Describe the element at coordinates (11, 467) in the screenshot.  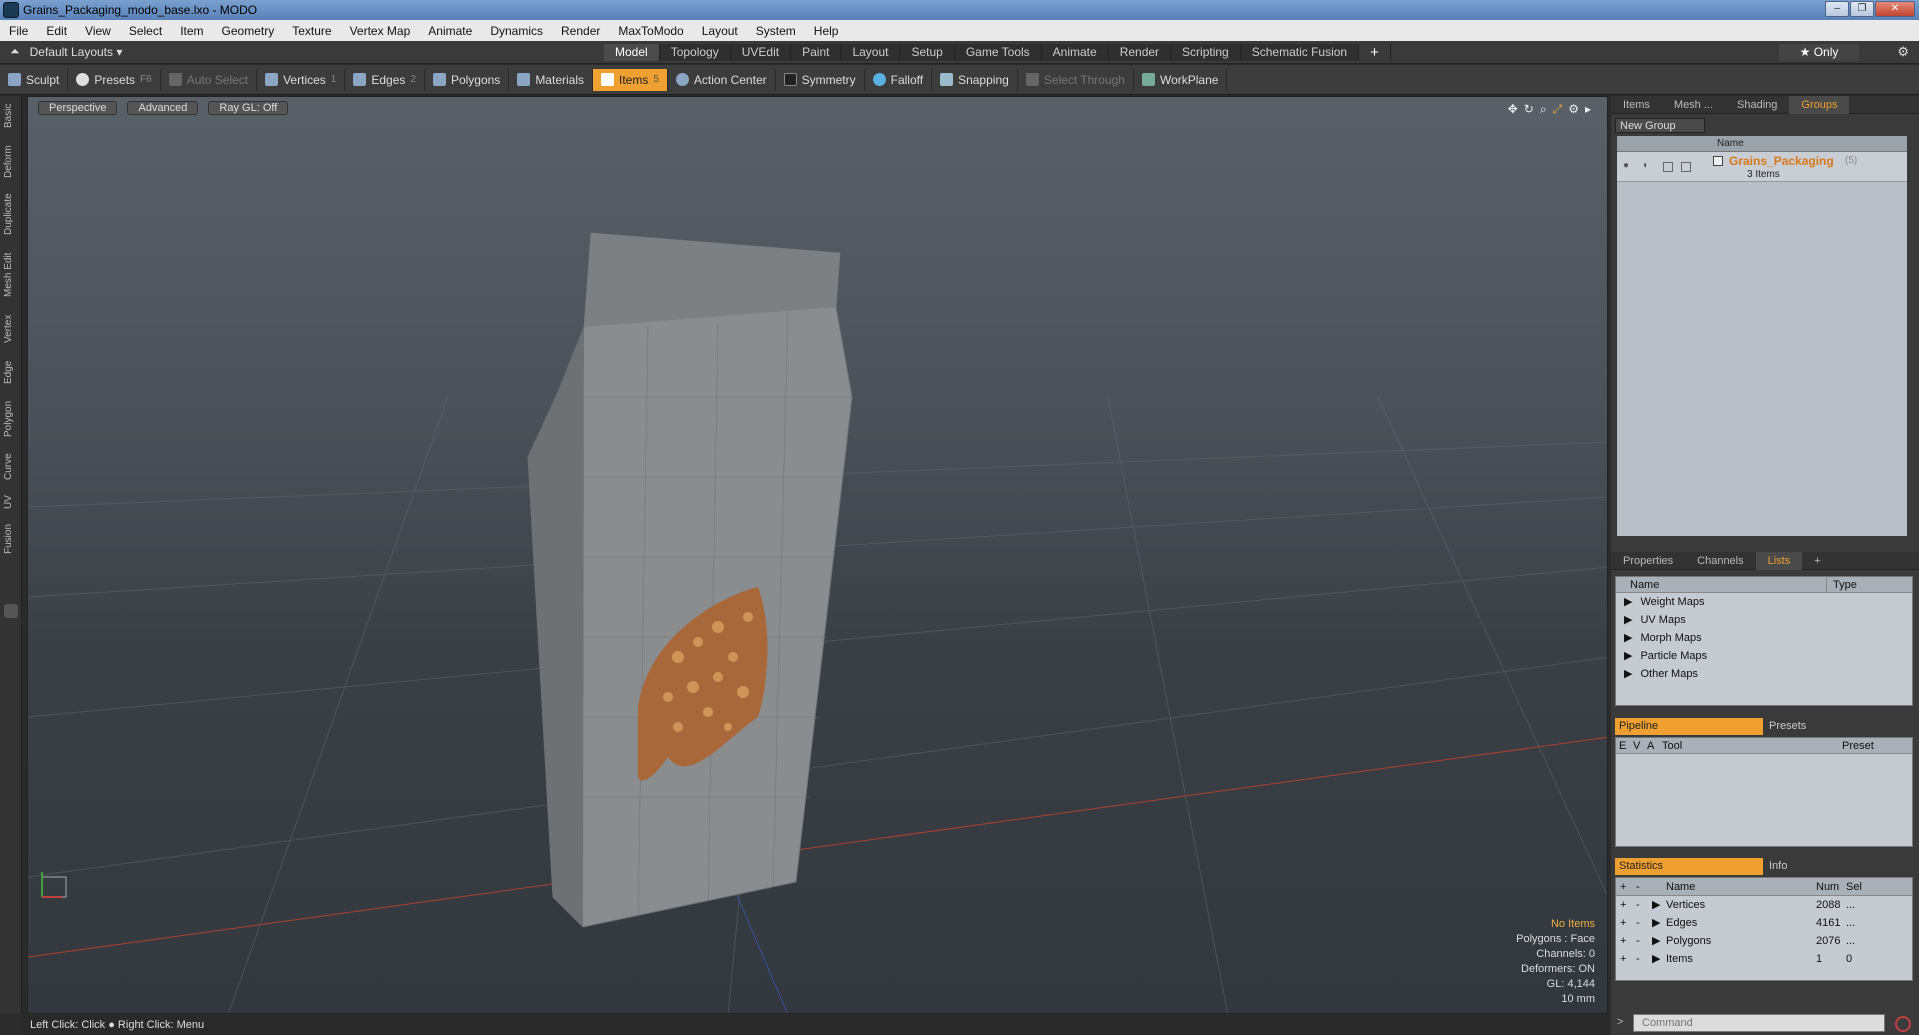
I see `vtab-curve: Curve` at that location.